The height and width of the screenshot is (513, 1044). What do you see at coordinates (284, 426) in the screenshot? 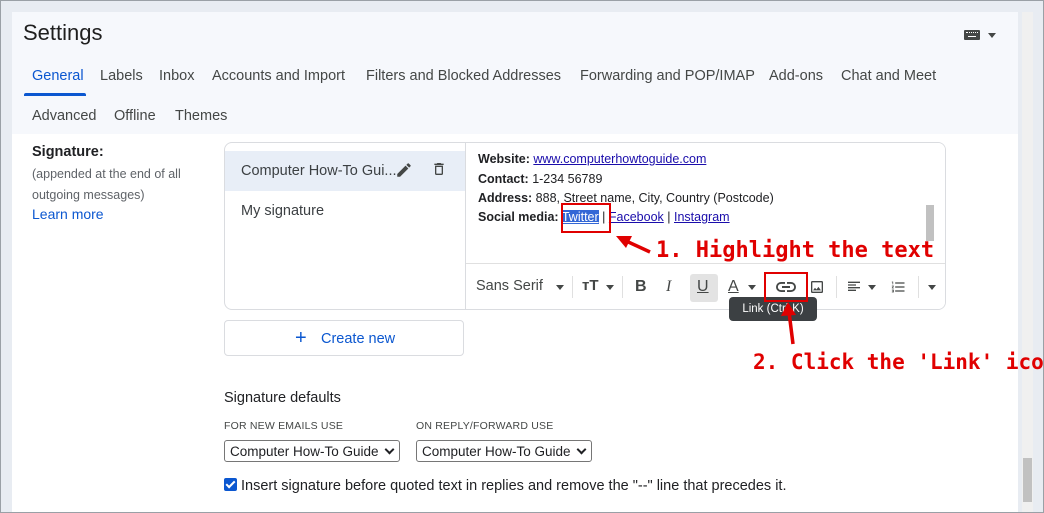
I see `new-emails-label: FOR NEW EMAILS USE` at bounding box center [284, 426].